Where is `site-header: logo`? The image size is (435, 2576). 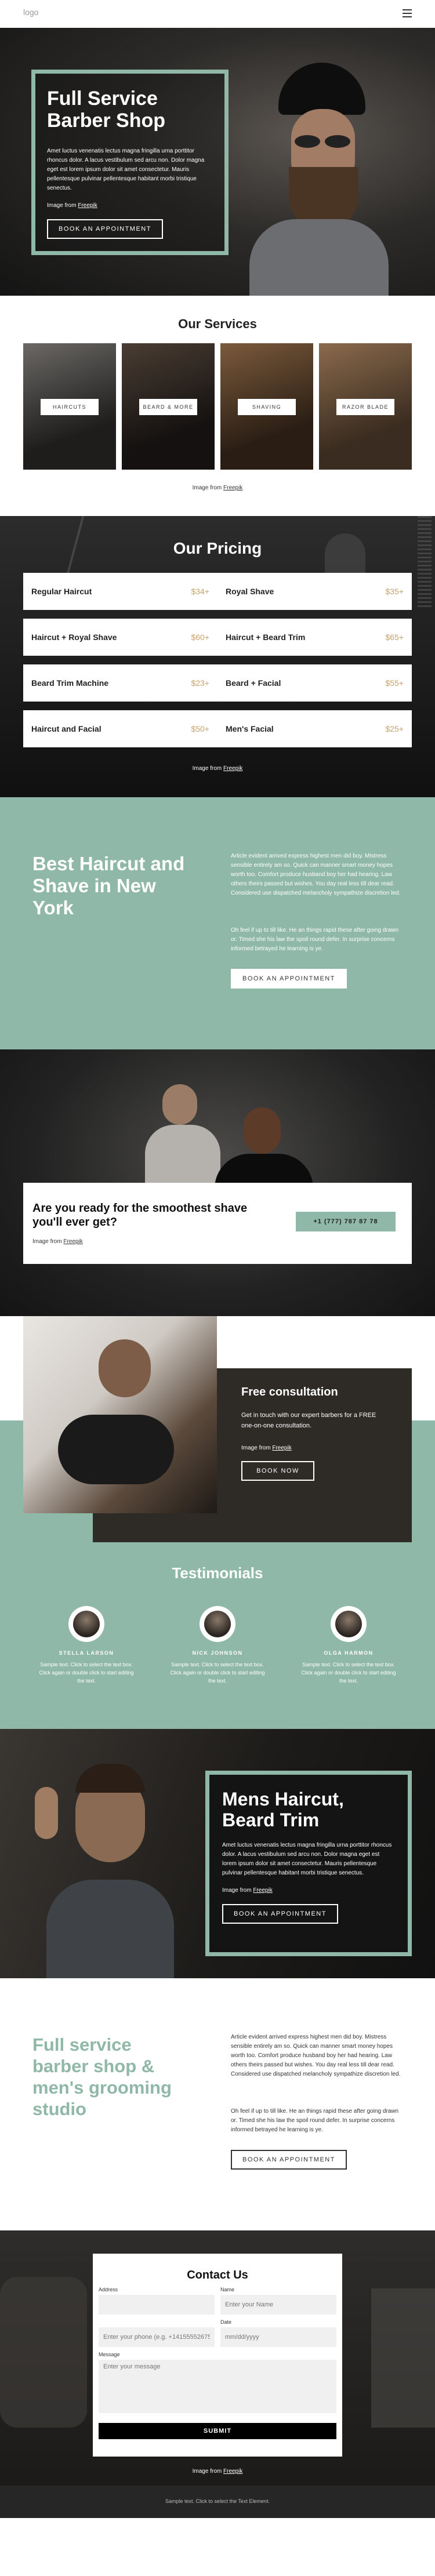
site-header: logo is located at coordinates (217, 14).